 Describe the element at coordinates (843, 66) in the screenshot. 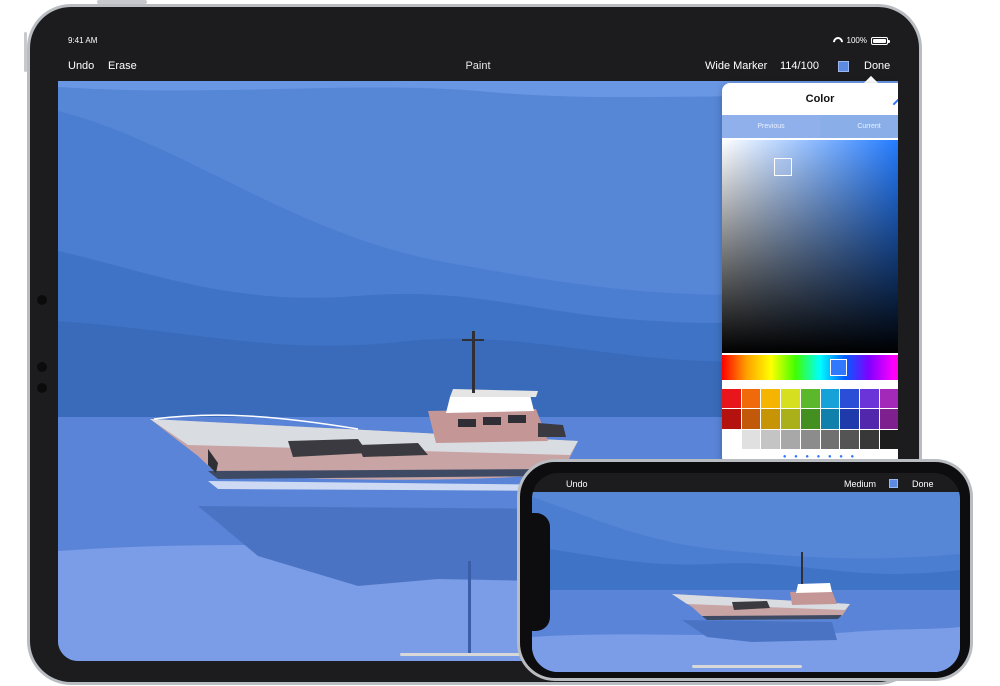

I see `color-swatch-button` at that location.